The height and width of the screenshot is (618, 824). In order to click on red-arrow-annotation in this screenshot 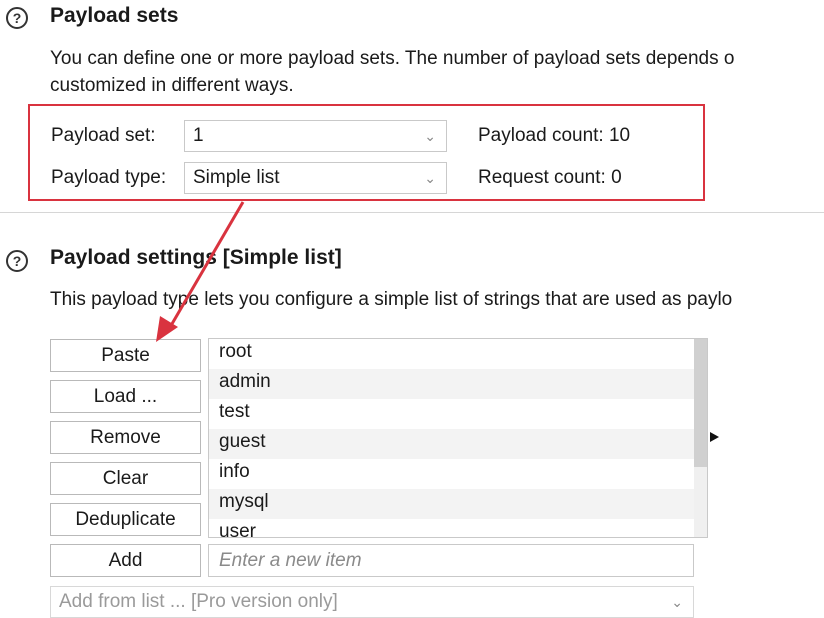, I will do `click(200, 271)`.